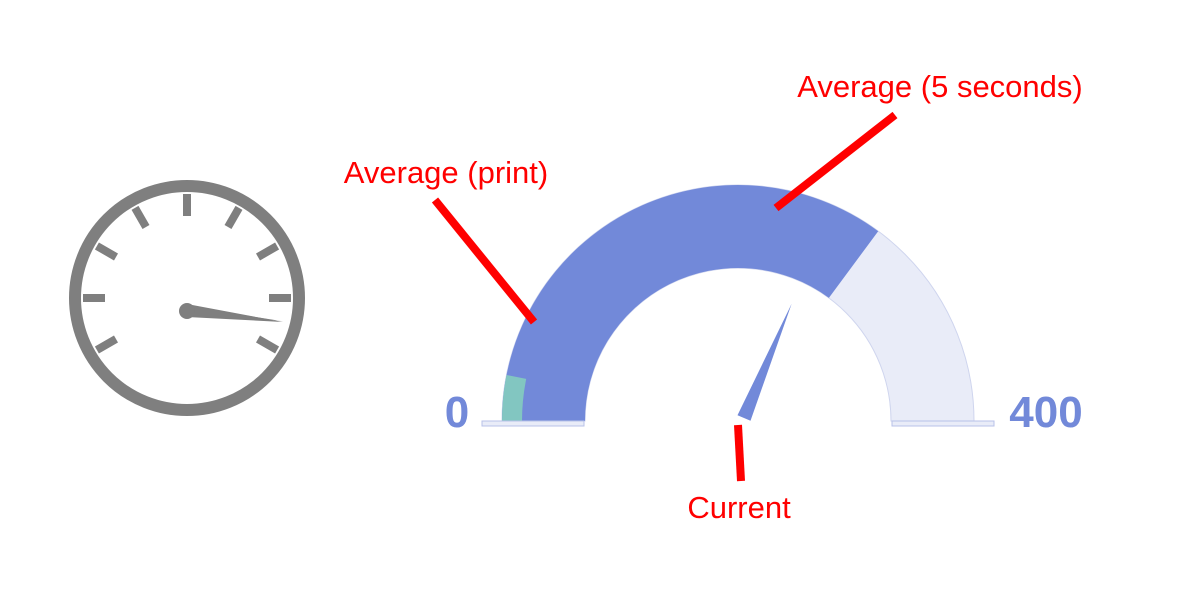 The width and height of the screenshot is (1203, 600). Describe the element at coordinates (1045, 412) in the screenshot. I see `gauge-max-label: 400` at that location.